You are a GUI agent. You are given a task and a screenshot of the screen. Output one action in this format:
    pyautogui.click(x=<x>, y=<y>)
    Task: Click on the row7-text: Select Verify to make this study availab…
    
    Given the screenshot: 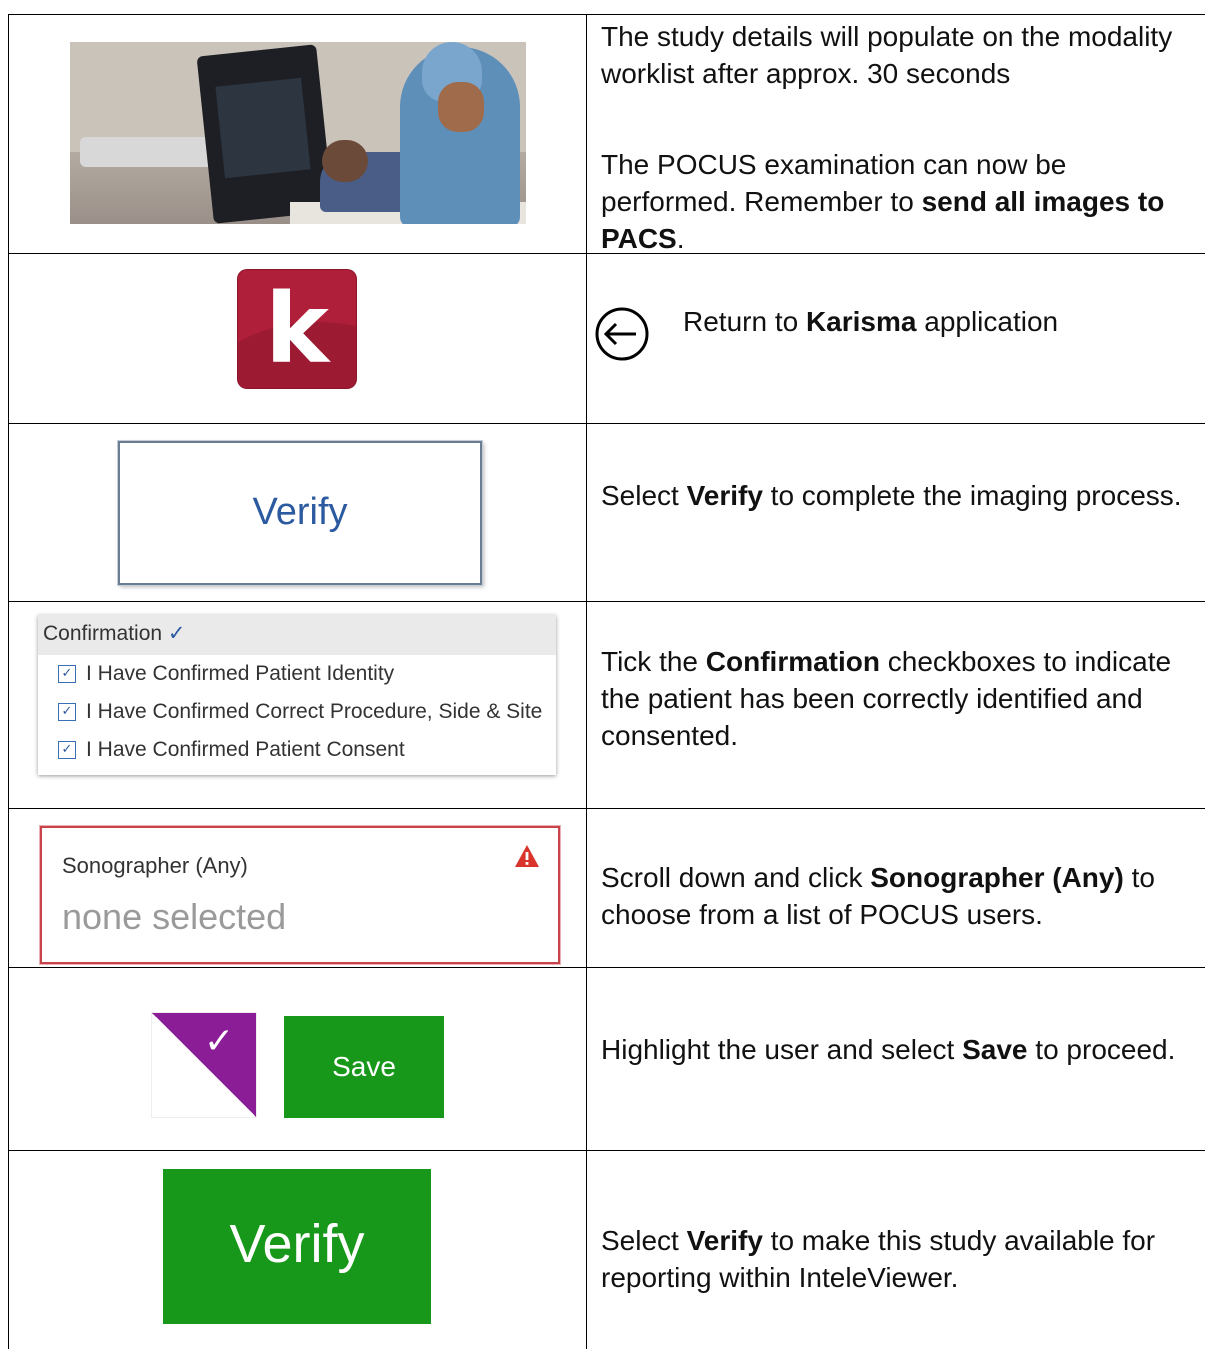 What is the action you would take?
    pyautogui.click(x=901, y=1259)
    